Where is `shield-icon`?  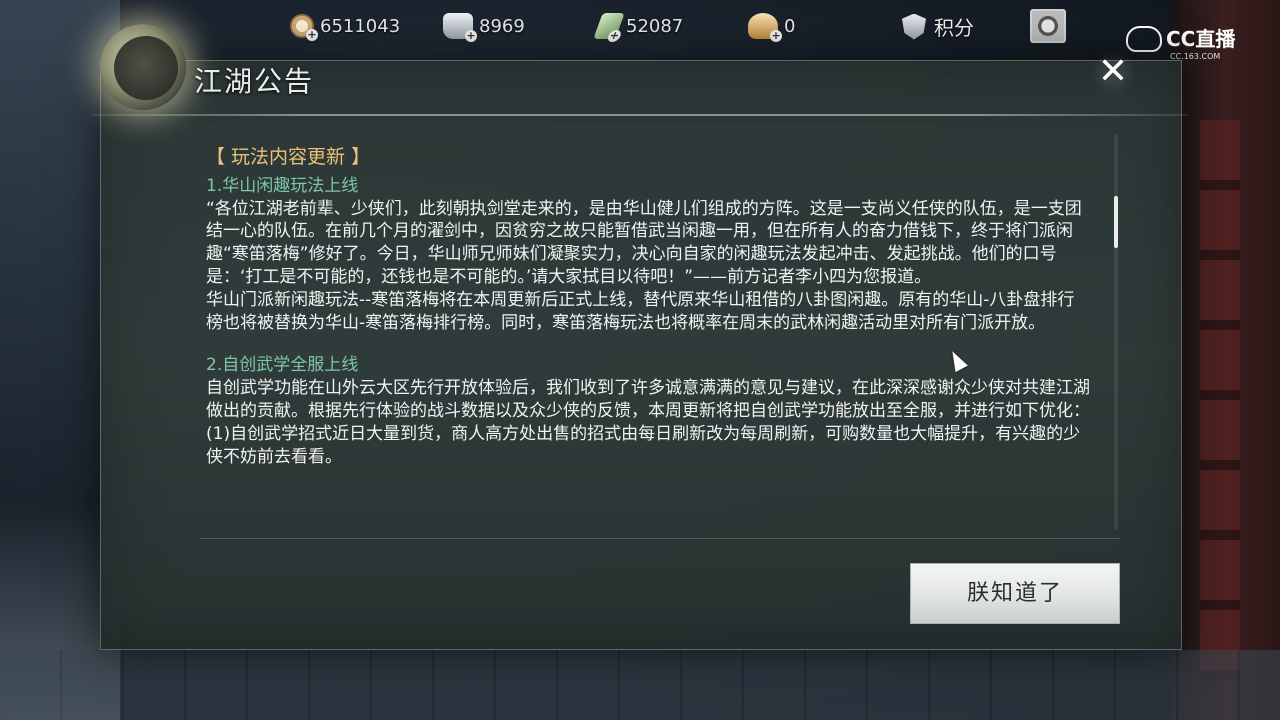 shield-icon is located at coordinates (914, 26).